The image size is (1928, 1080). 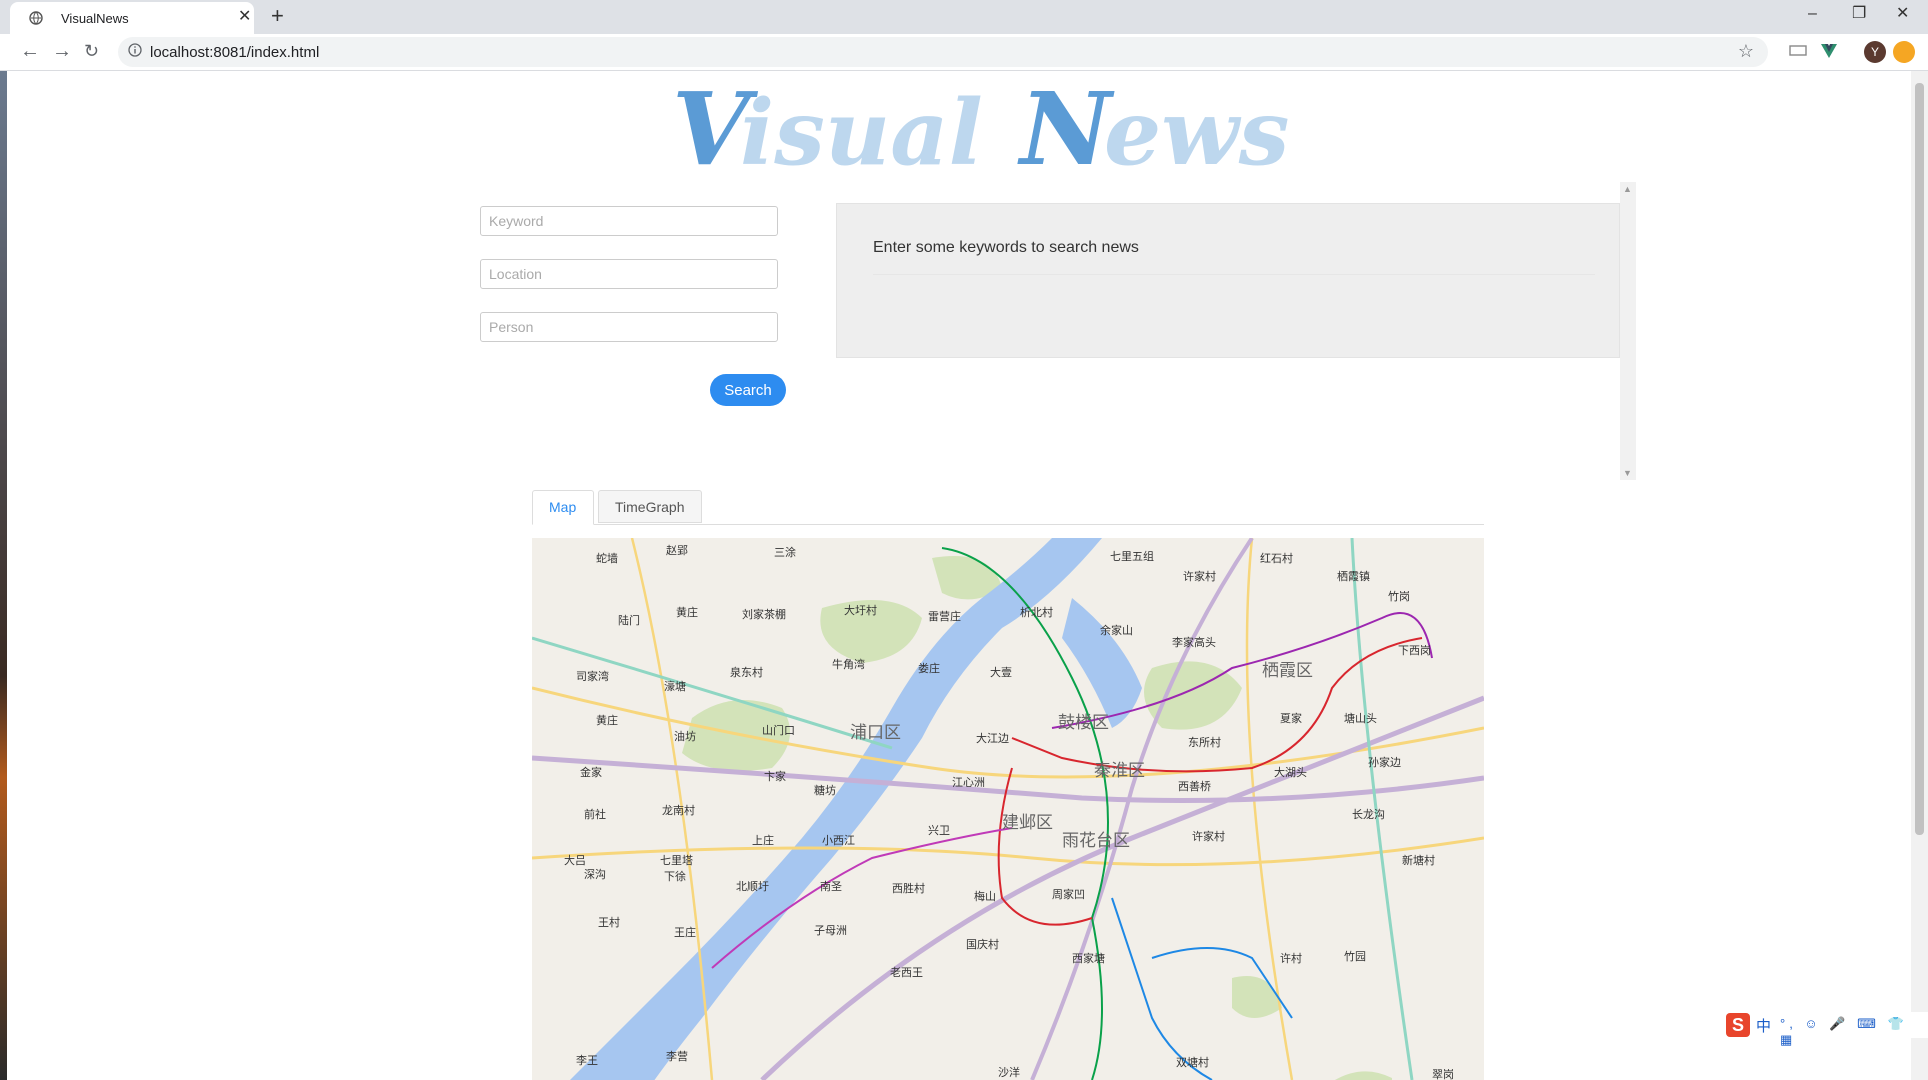 What do you see at coordinates (785, 553) in the screenshot?
I see `place-label: 三涂` at bounding box center [785, 553].